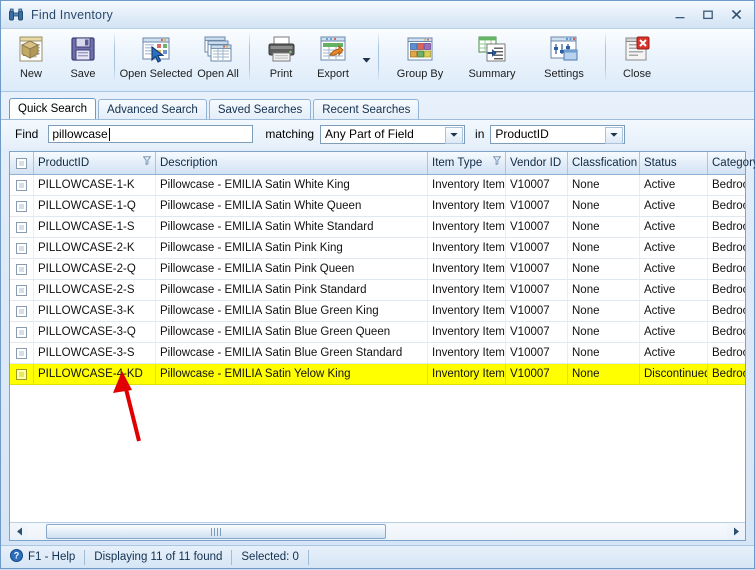 This screenshot has height=570, width=755. What do you see at coordinates (83, 60) in the screenshot?
I see `save-button: Save` at bounding box center [83, 60].